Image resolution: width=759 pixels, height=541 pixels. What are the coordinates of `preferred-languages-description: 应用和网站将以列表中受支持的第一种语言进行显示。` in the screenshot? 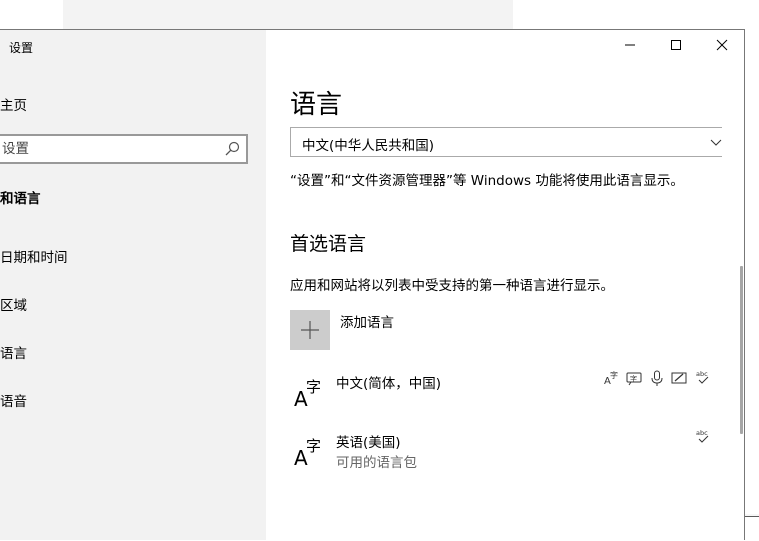 It's located at (452, 286).